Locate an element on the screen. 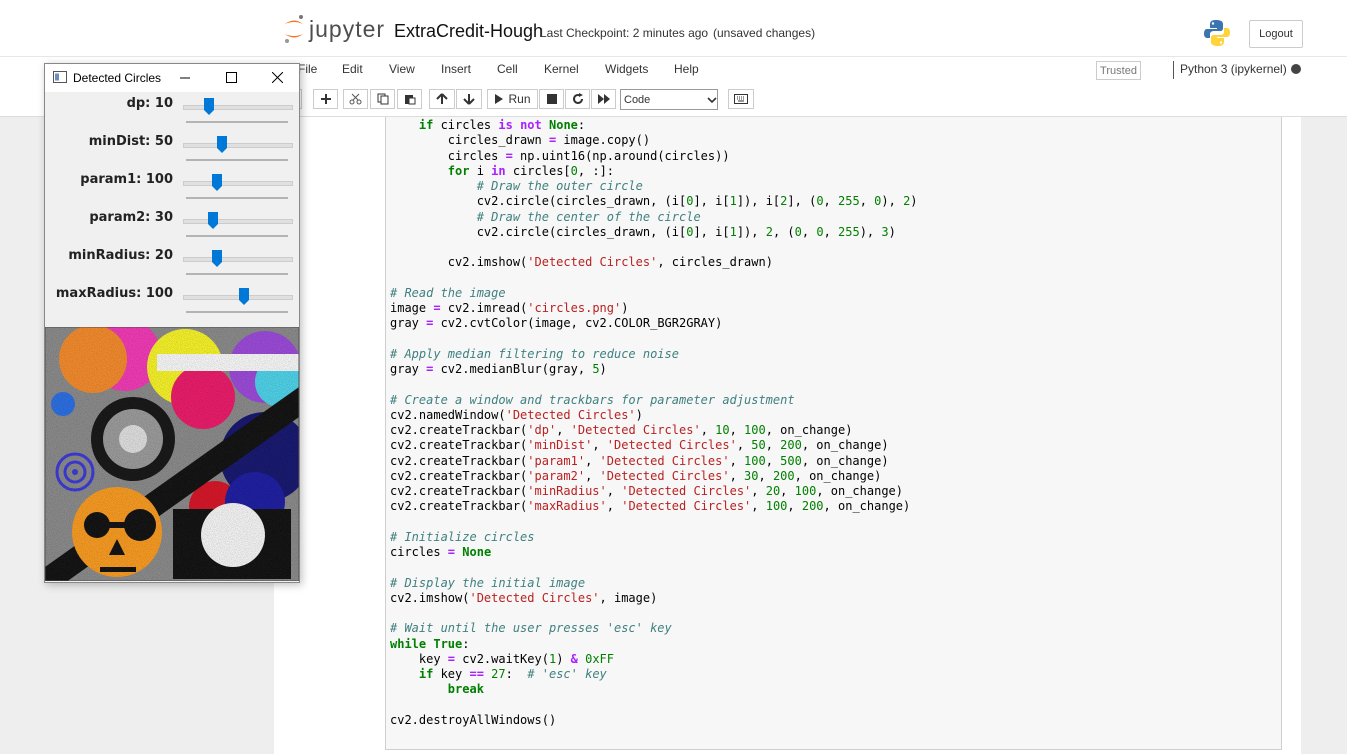 This screenshot has height=754, width=1347. code-line: if key == 27: # 'esc' key is located at coordinates (654, 674).